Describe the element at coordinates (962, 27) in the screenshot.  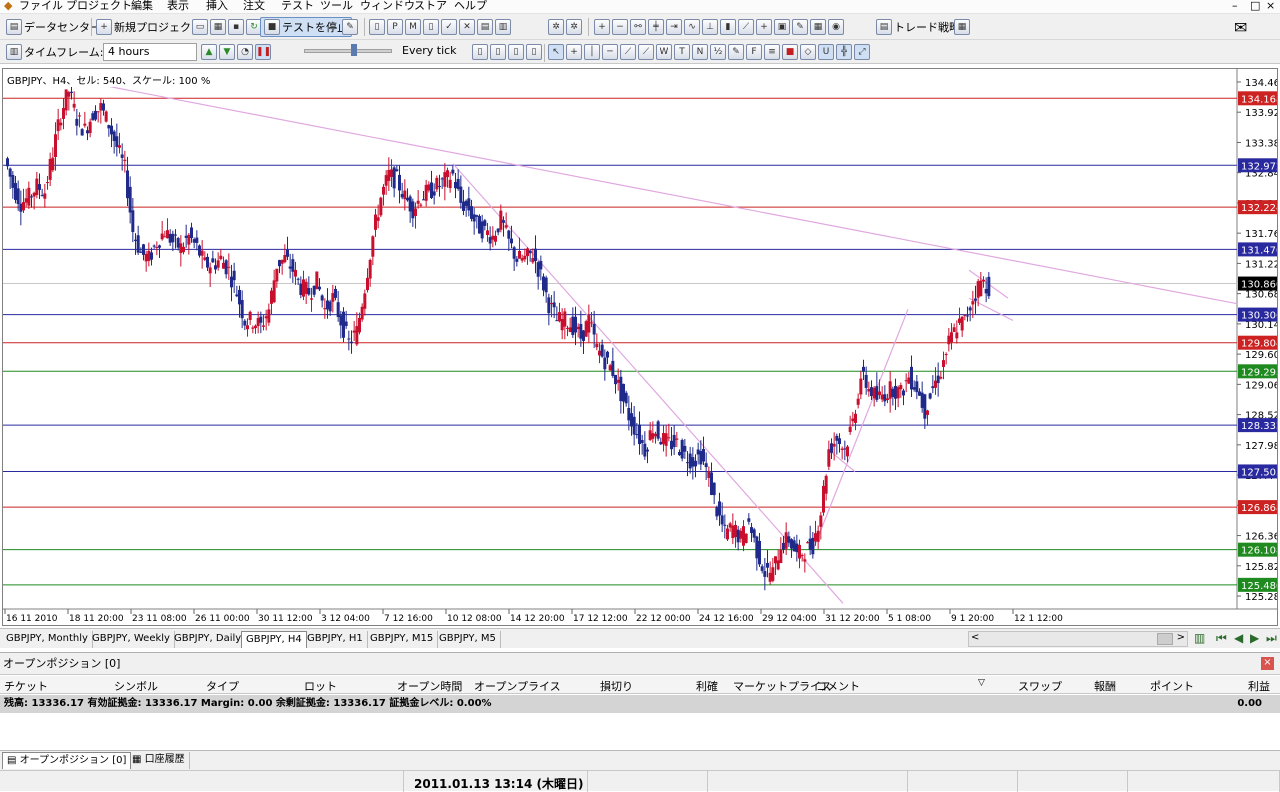
I see `strategy-extra-icon: ▦` at that location.